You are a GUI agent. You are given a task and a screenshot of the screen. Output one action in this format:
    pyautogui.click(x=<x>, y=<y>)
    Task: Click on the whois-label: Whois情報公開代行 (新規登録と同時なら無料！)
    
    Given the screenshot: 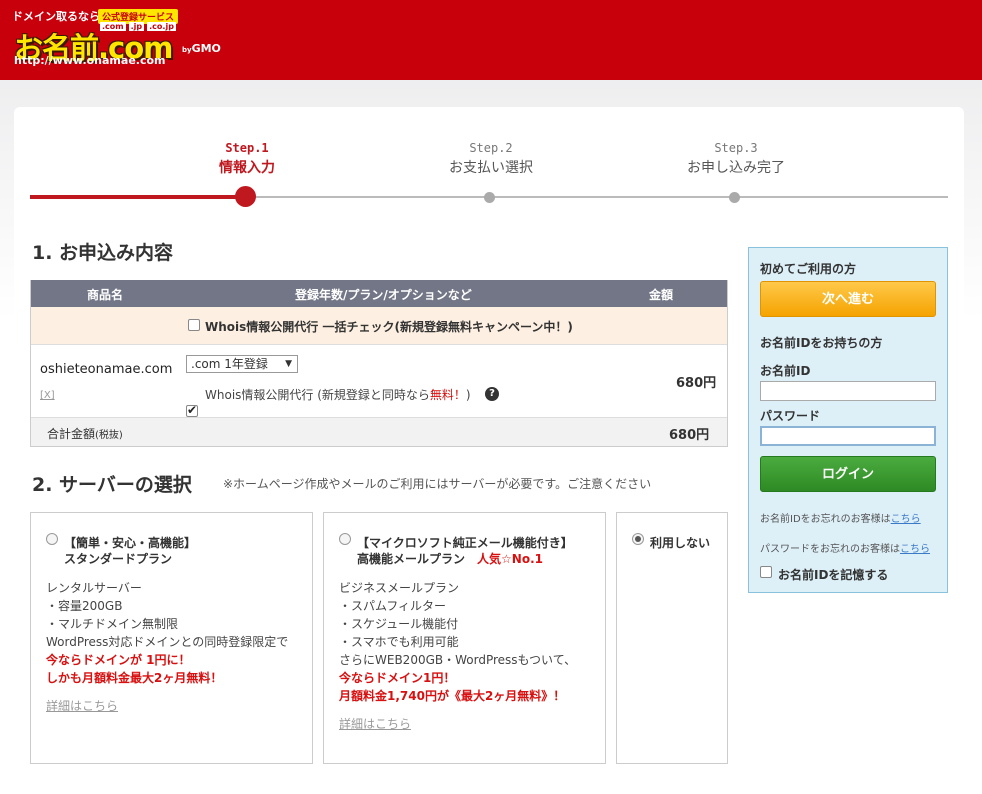 What is the action you would take?
    pyautogui.click(x=338, y=395)
    